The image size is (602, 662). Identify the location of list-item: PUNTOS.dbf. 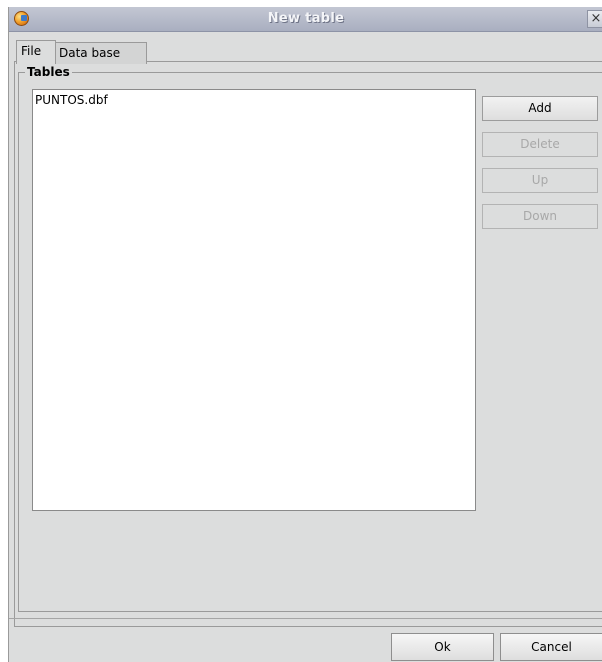
(71, 100).